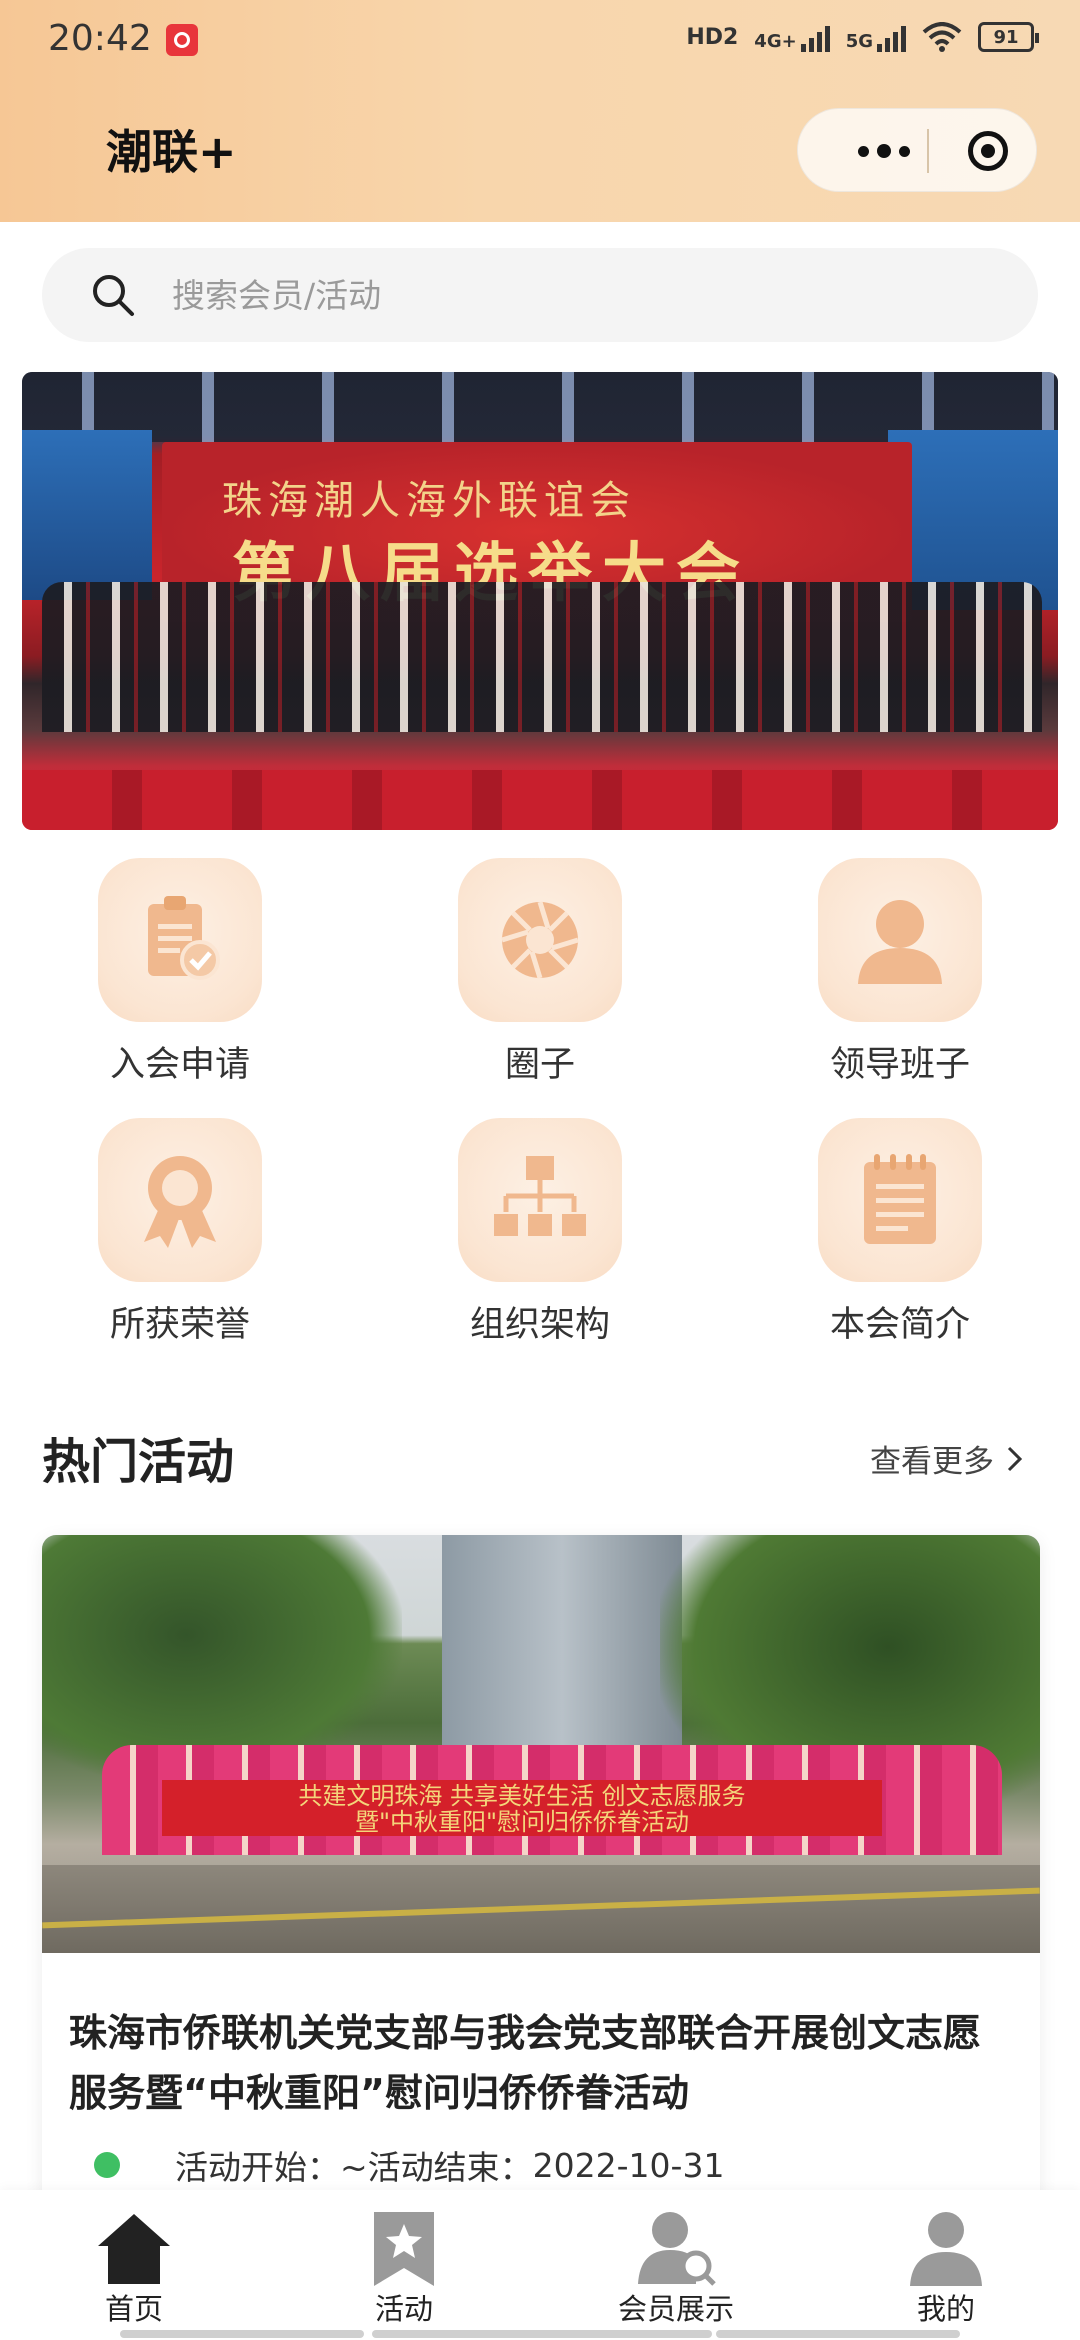 The height and width of the screenshot is (2340, 1080). I want to click on menu-item-circles: 圈子, so click(516, 978).